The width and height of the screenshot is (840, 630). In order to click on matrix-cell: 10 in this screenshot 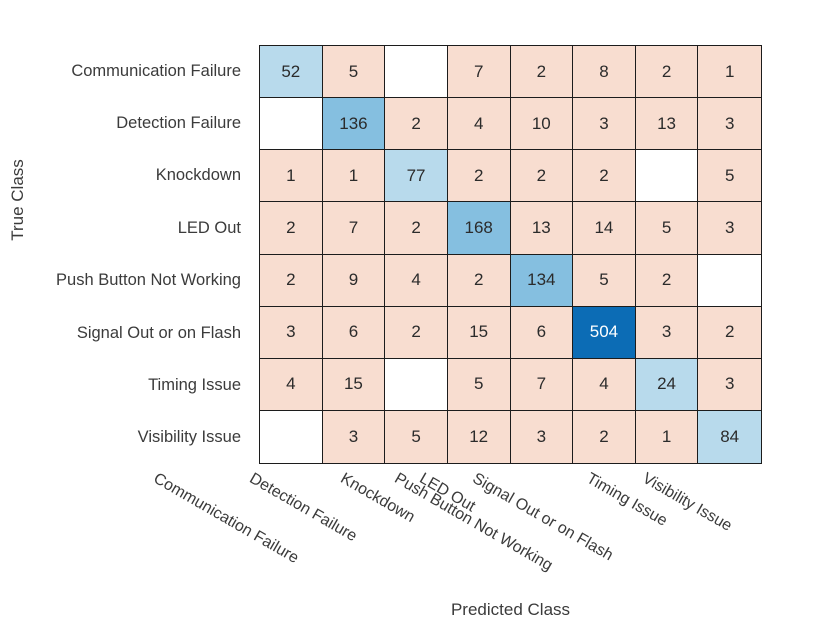, I will do `click(542, 124)`.